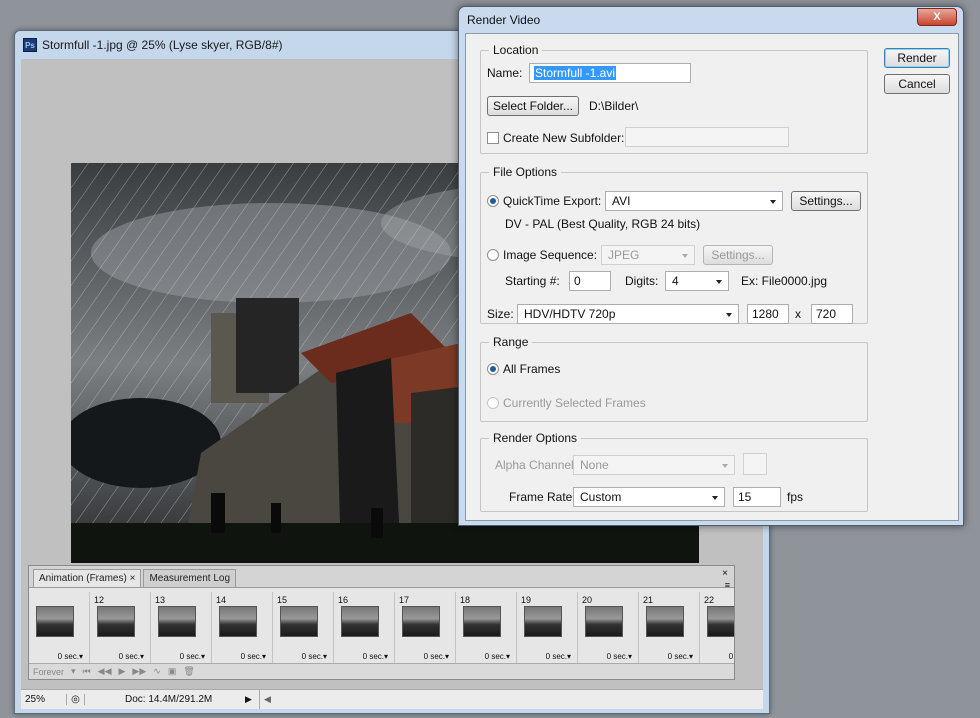  What do you see at coordinates (99, 600) in the screenshot?
I see `frame-number: 12` at bounding box center [99, 600].